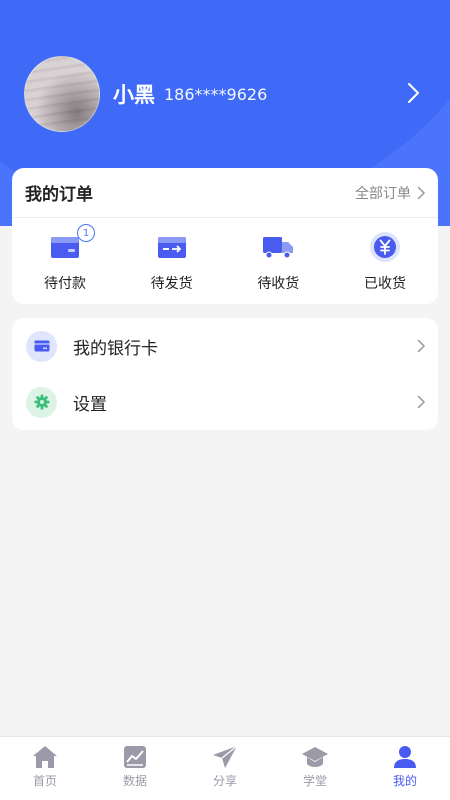 The height and width of the screenshot is (800, 450). I want to click on paper-plane-icon, so click(225, 756).